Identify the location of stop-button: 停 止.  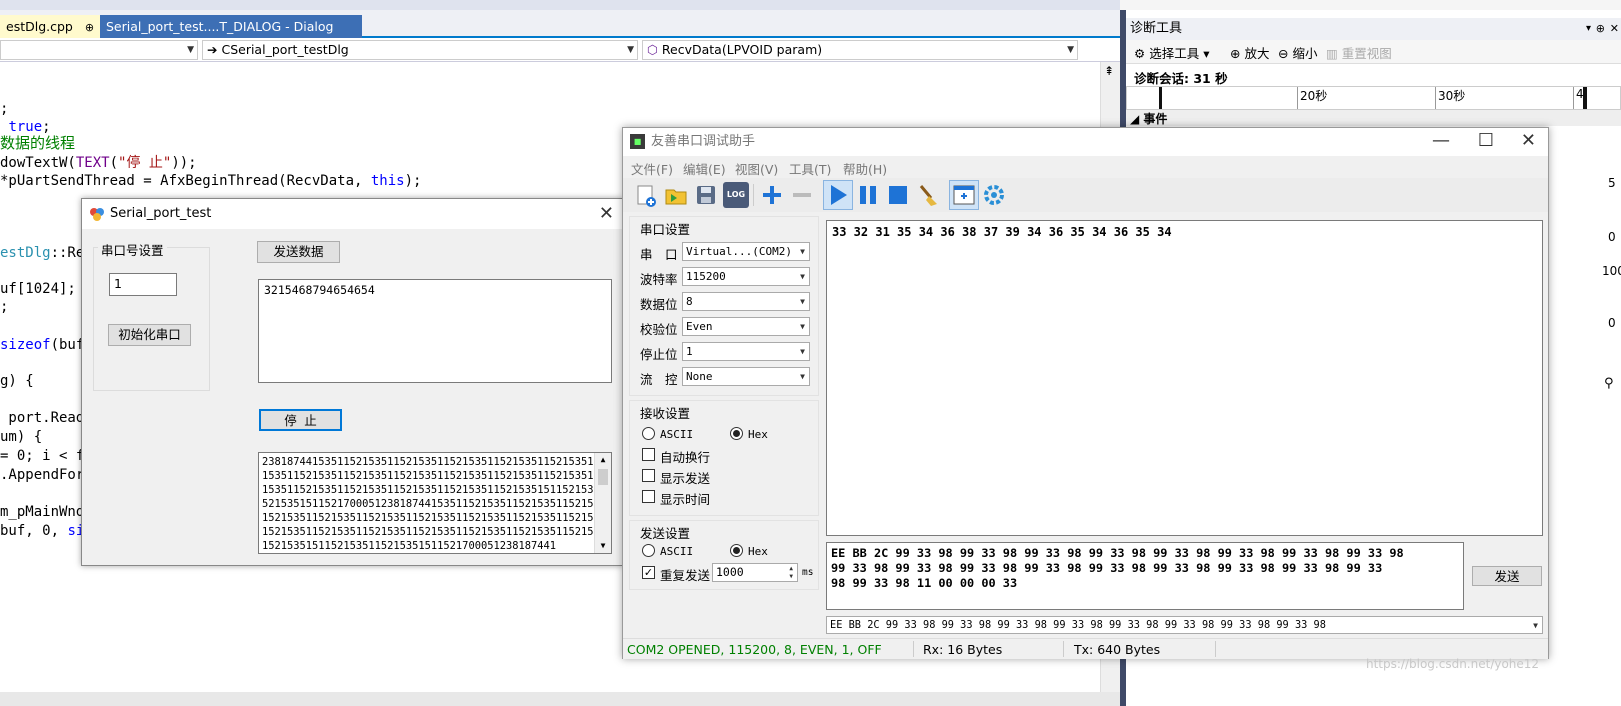
(300, 420).